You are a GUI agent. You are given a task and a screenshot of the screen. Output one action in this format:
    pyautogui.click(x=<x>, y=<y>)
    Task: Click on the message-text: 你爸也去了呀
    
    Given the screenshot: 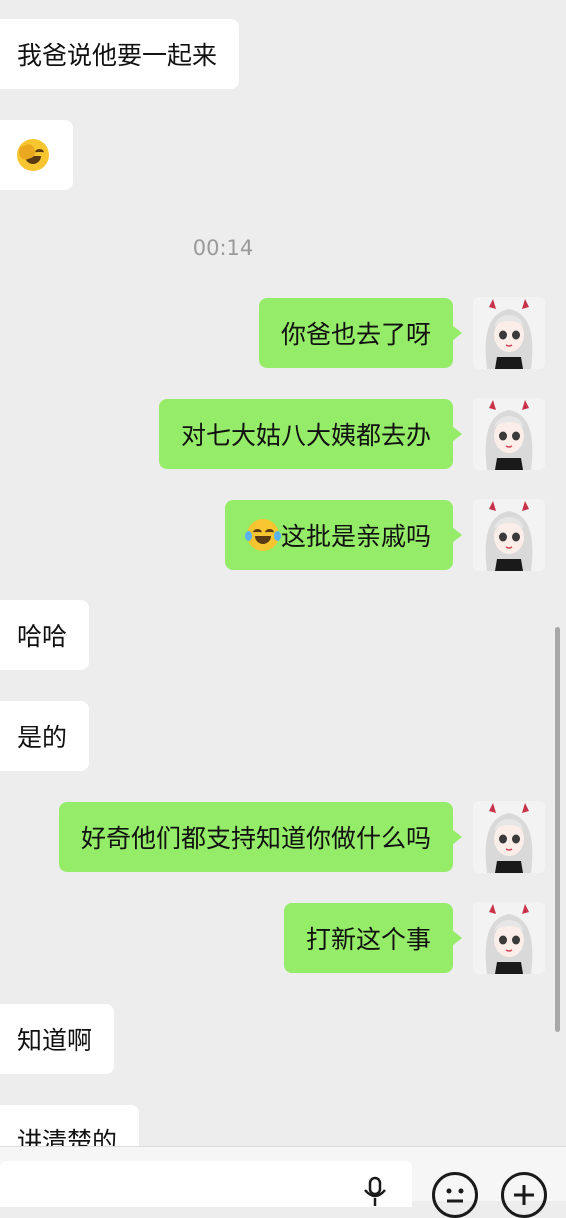 What is the action you would take?
    pyautogui.click(x=355, y=334)
    